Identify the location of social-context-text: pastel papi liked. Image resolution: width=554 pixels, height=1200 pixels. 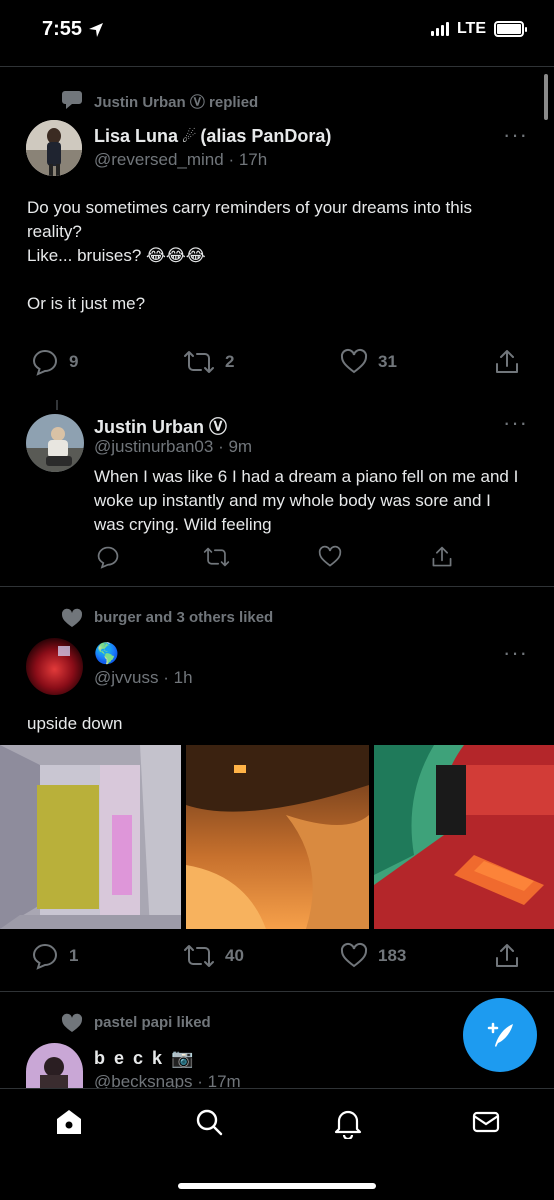
(152, 1022).